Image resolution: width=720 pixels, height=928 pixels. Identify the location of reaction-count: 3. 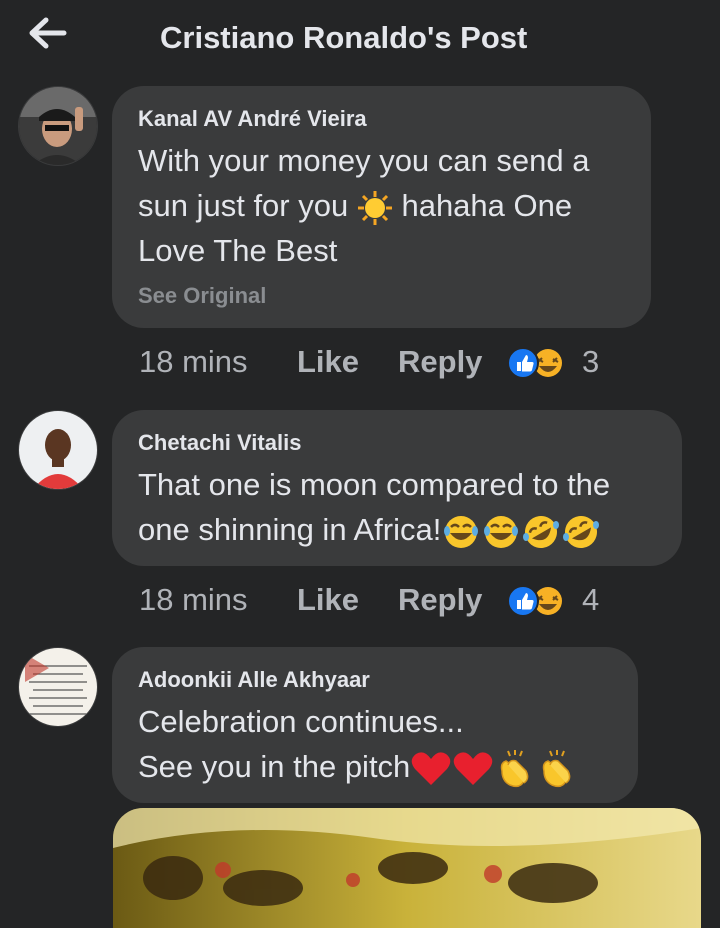
(591, 361).